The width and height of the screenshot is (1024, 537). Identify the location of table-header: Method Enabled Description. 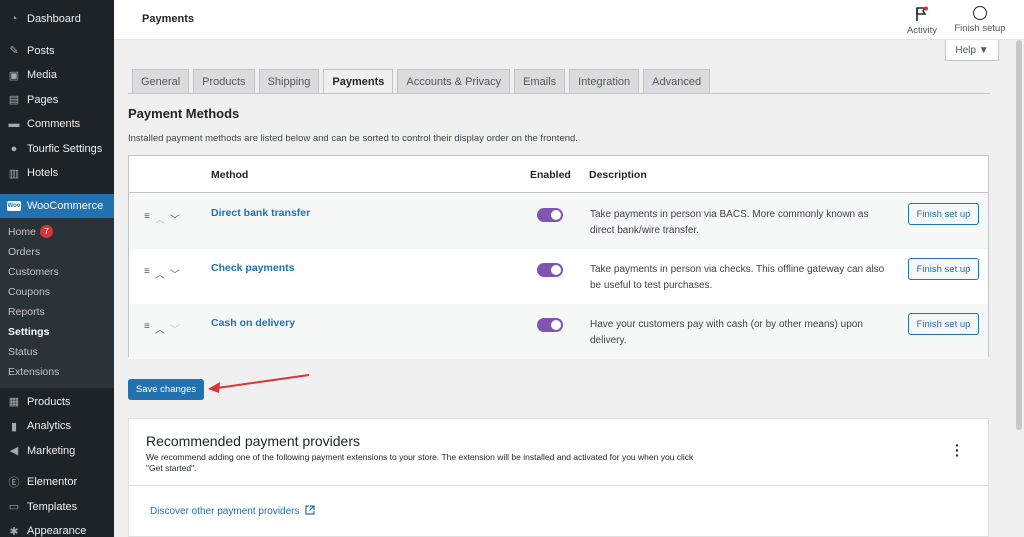
(558, 174).